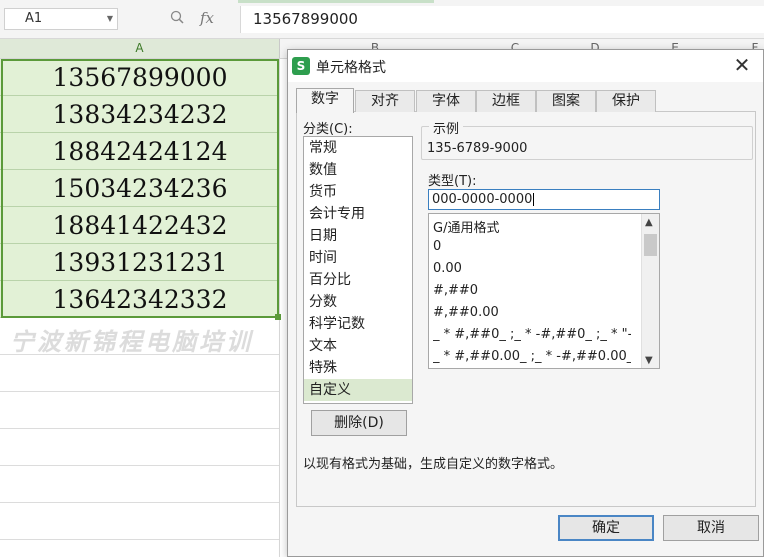 The height and width of the screenshot is (557, 764). I want to click on dialog-title-bar: S 单元格格式 ✕, so click(525, 66).